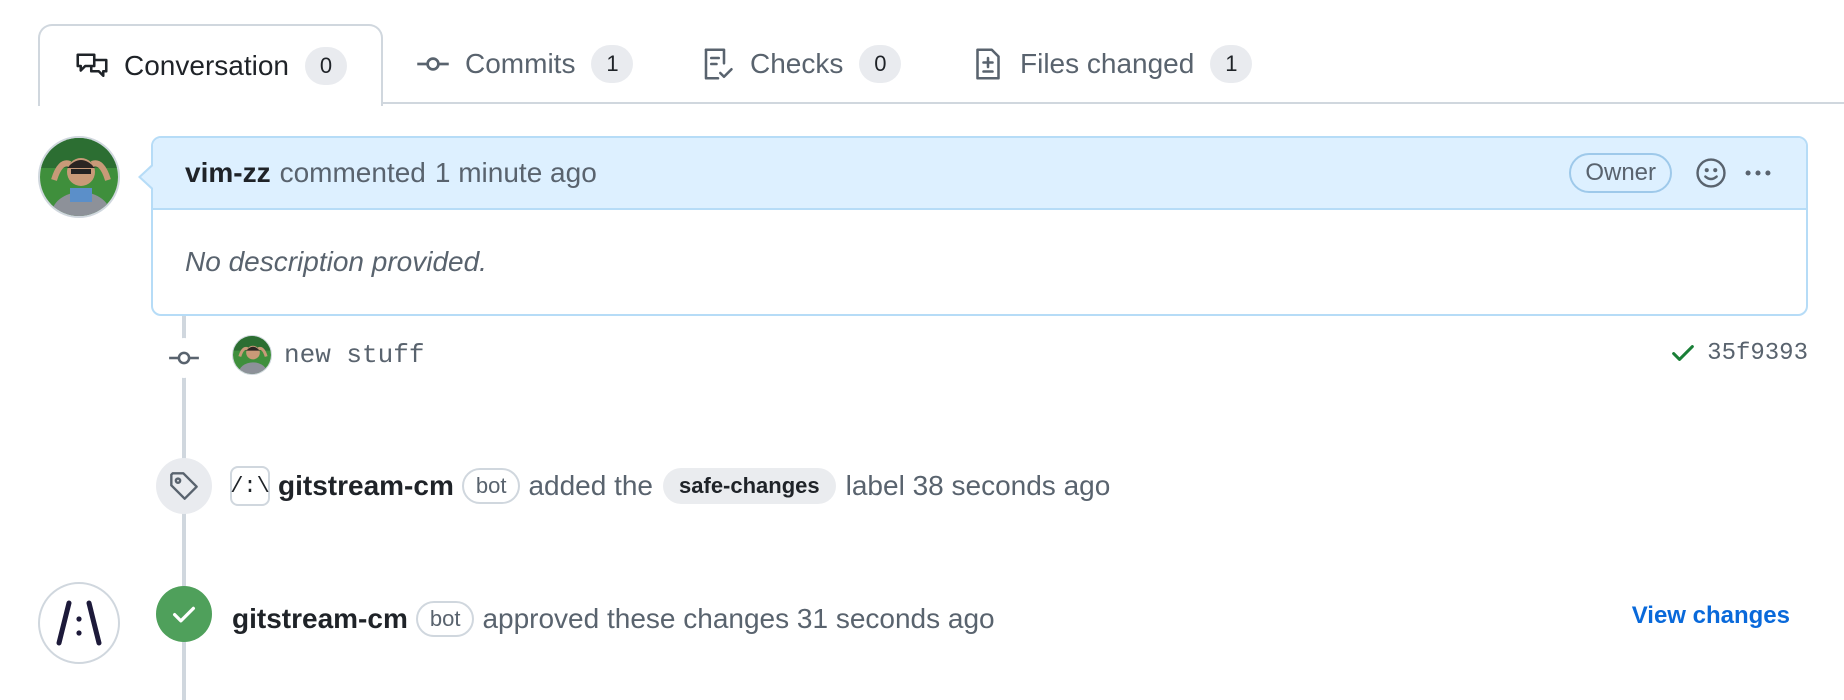 The image size is (1844, 700). Describe the element at coordinates (1683, 353) in the screenshot. I see `check-icon` at that location.